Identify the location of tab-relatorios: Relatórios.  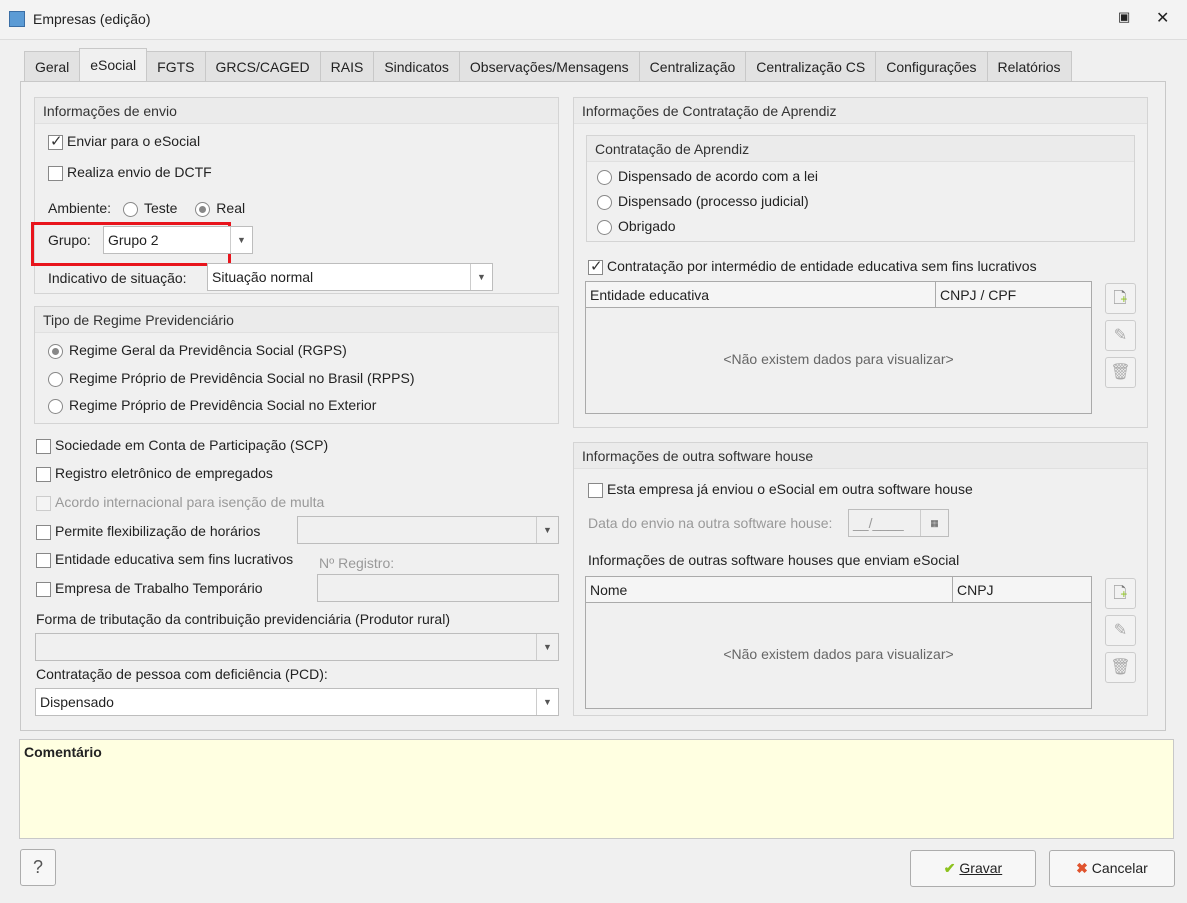
(1029, 66).